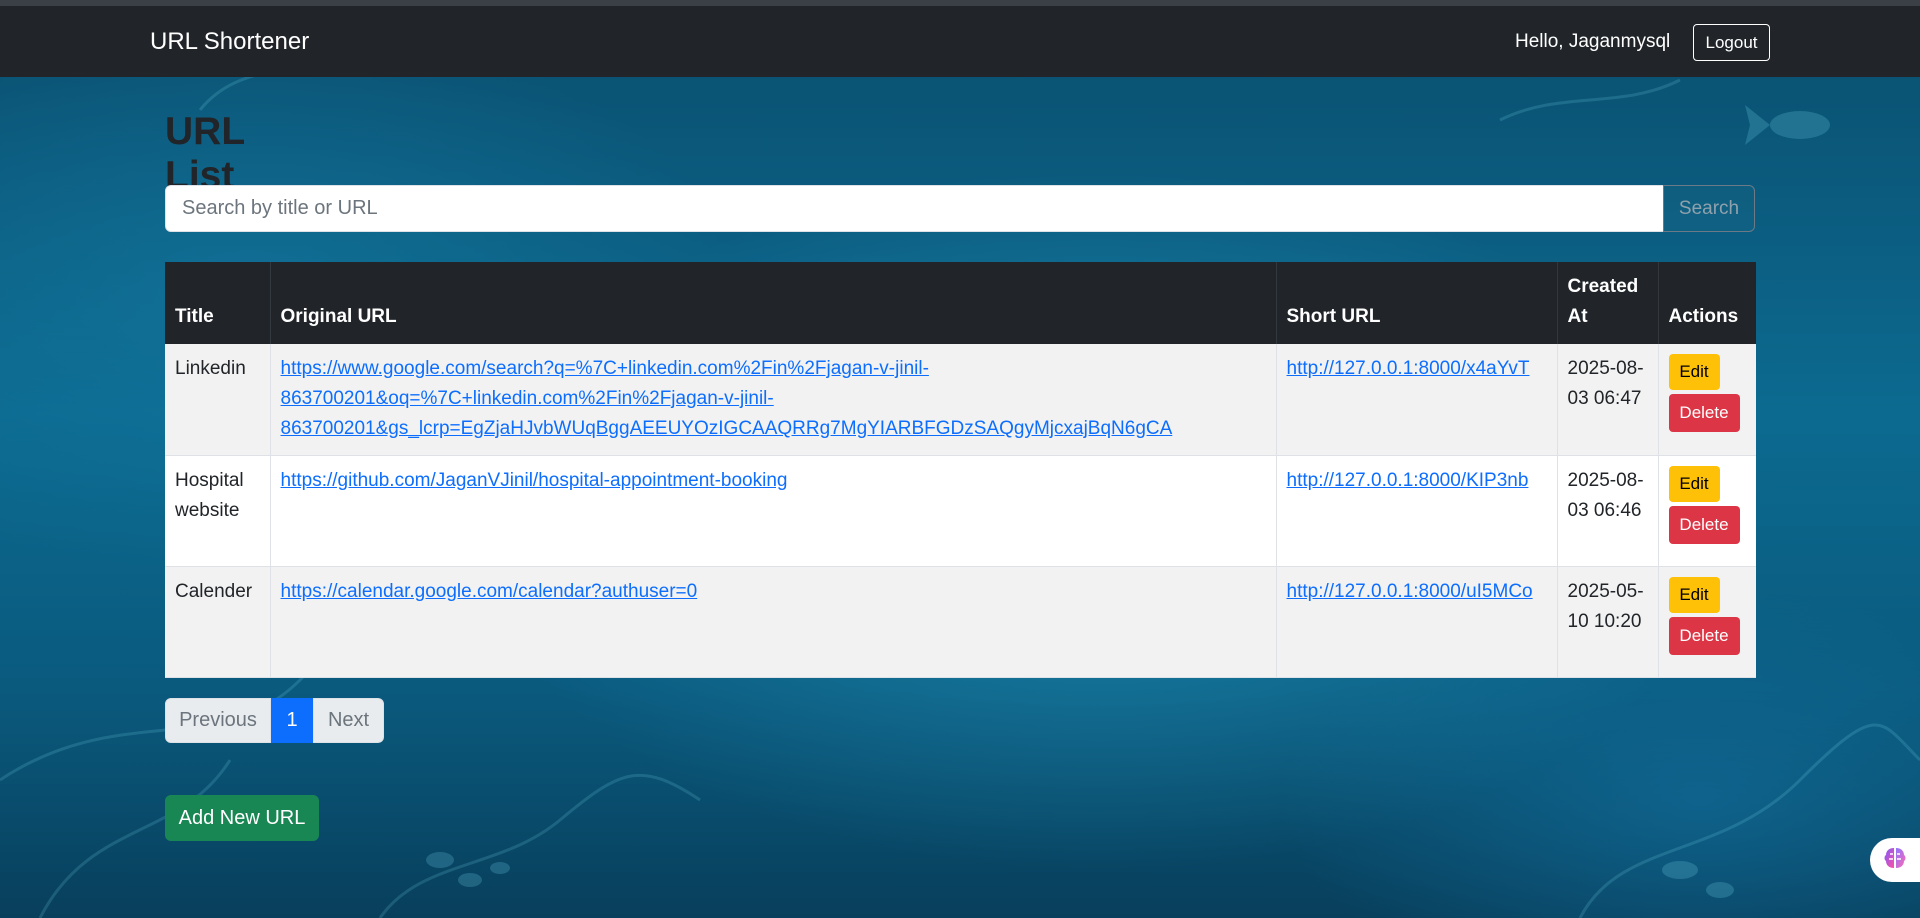  Describe the element at coordinates (1608, 400) in the screenshot. I see `cell-created-at: 2025-08-03 06:47` at that location.